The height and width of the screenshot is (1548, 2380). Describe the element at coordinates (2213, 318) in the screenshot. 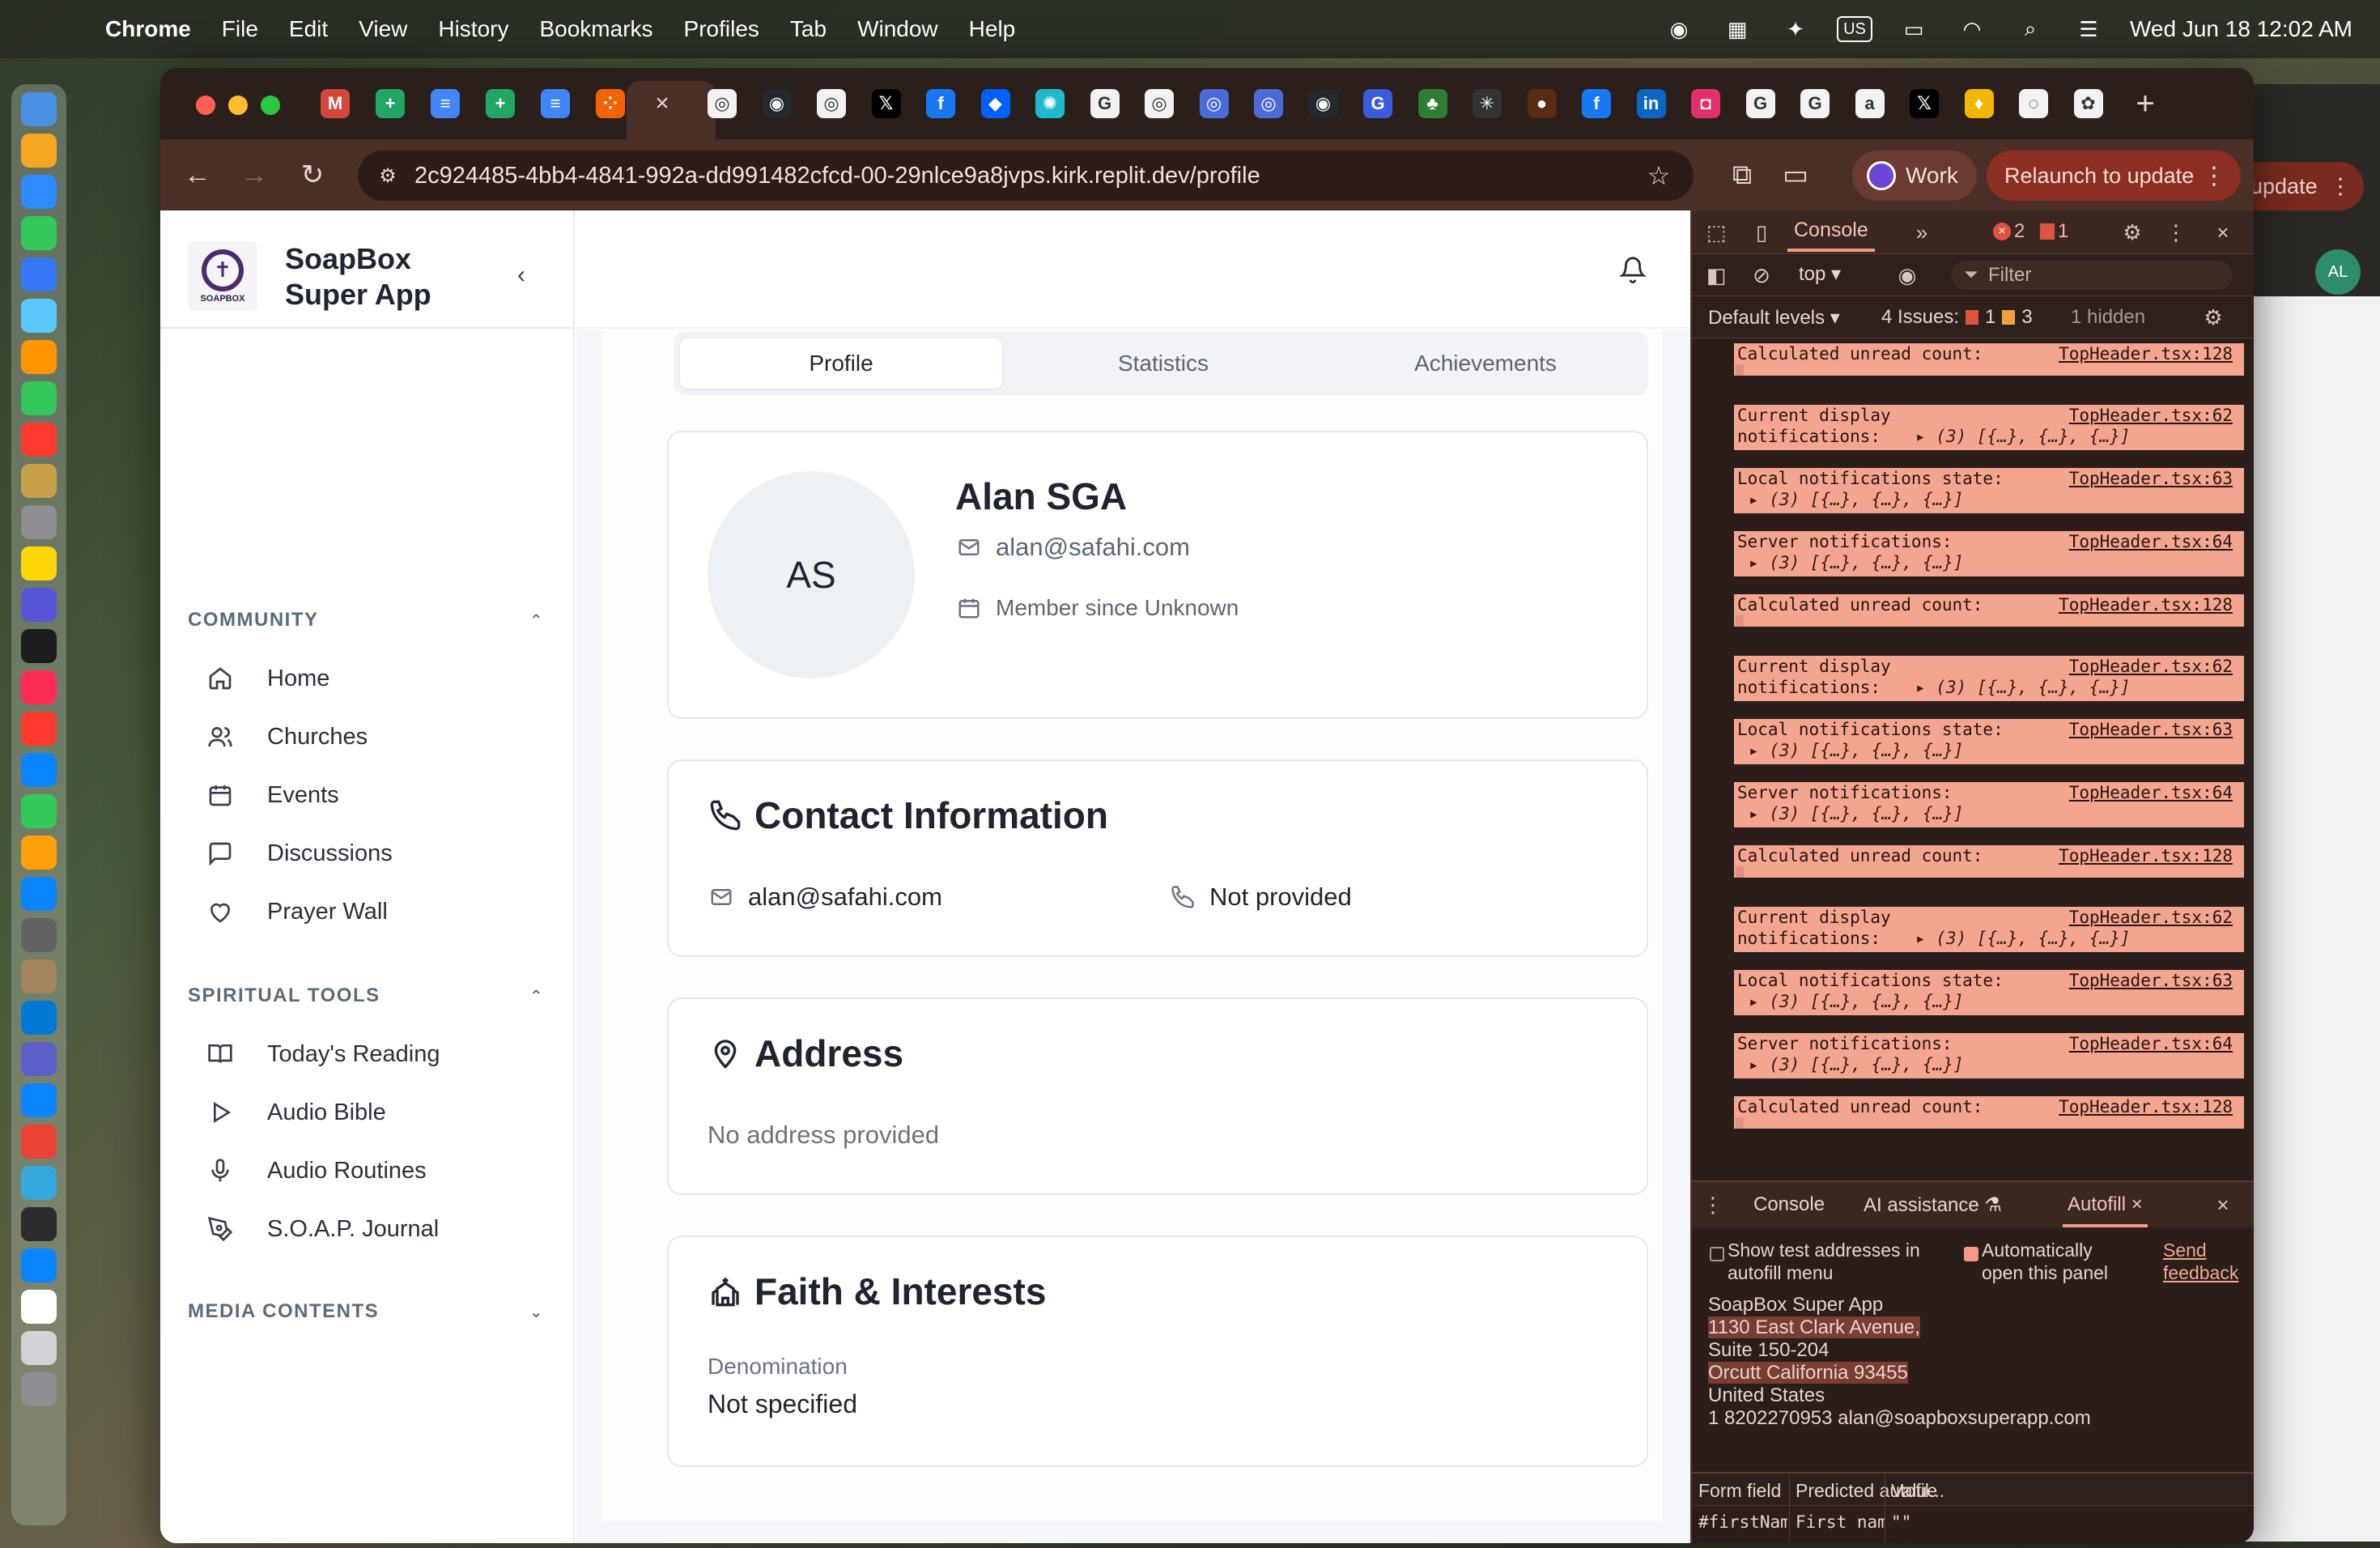

I see `console-settings-icon: ⚙` at that location.